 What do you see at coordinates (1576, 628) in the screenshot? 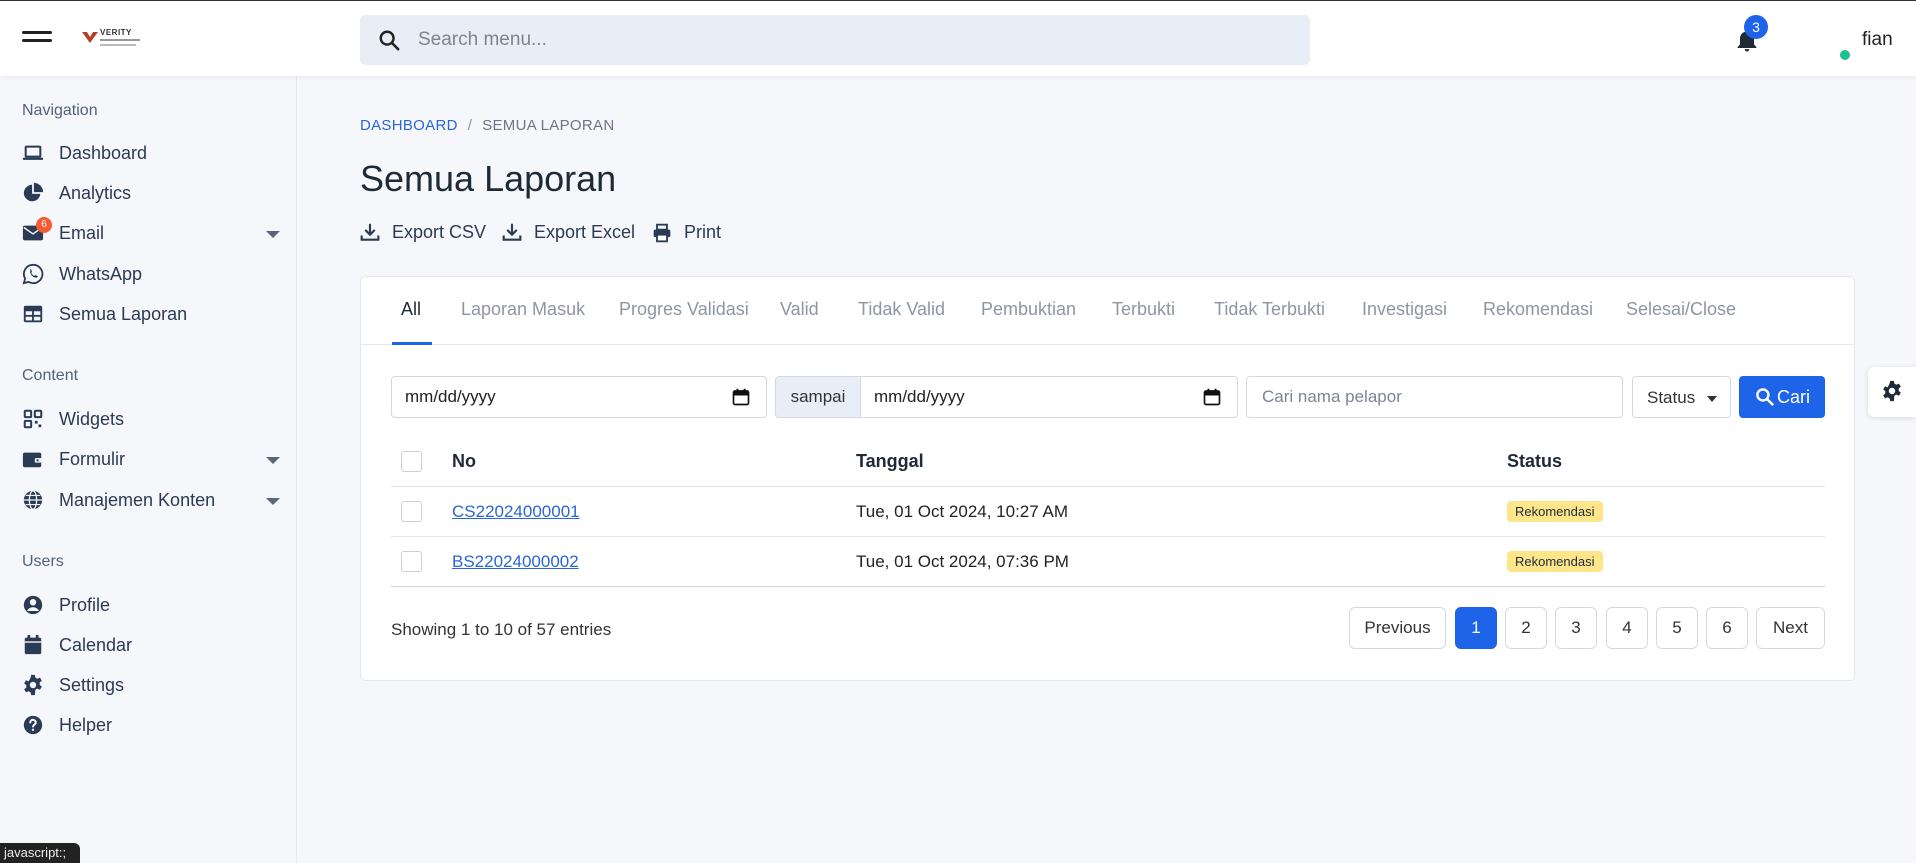
I see `pagination-page-3: 3` at bounding box center [1576, 628].